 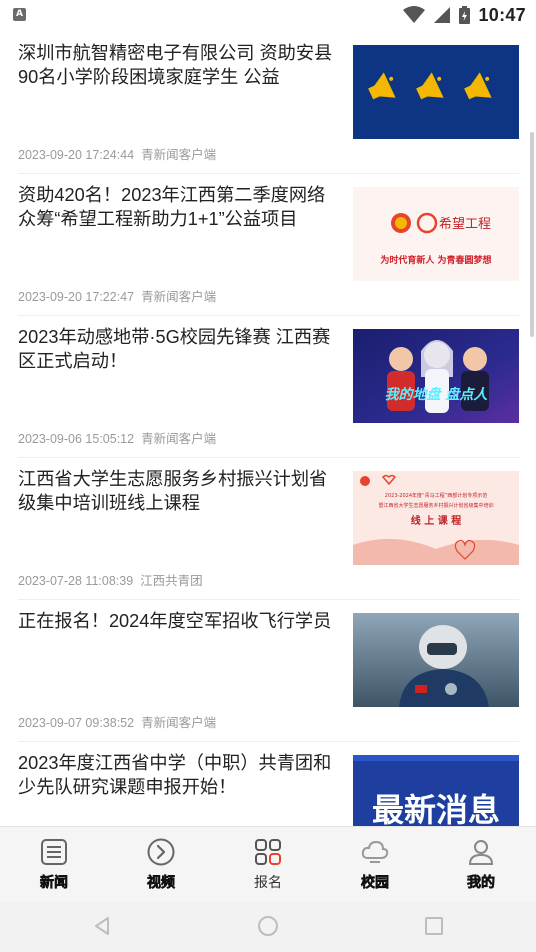 What do you see at coordinates (375, 866) in the screenshot?
I see `tab-campus: 校园` at bounding box center [375, 866].